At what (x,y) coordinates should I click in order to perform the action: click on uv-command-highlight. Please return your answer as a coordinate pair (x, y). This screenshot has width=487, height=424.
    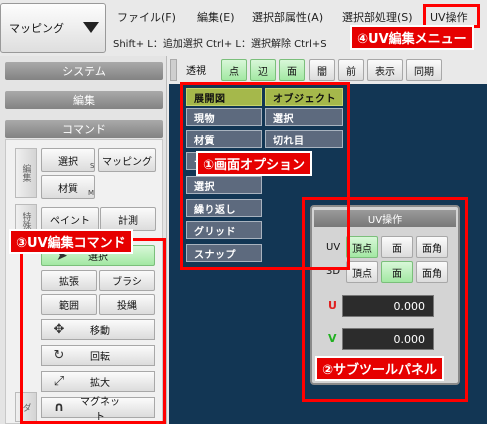
    Looking at the image, I should click on (93, 331).